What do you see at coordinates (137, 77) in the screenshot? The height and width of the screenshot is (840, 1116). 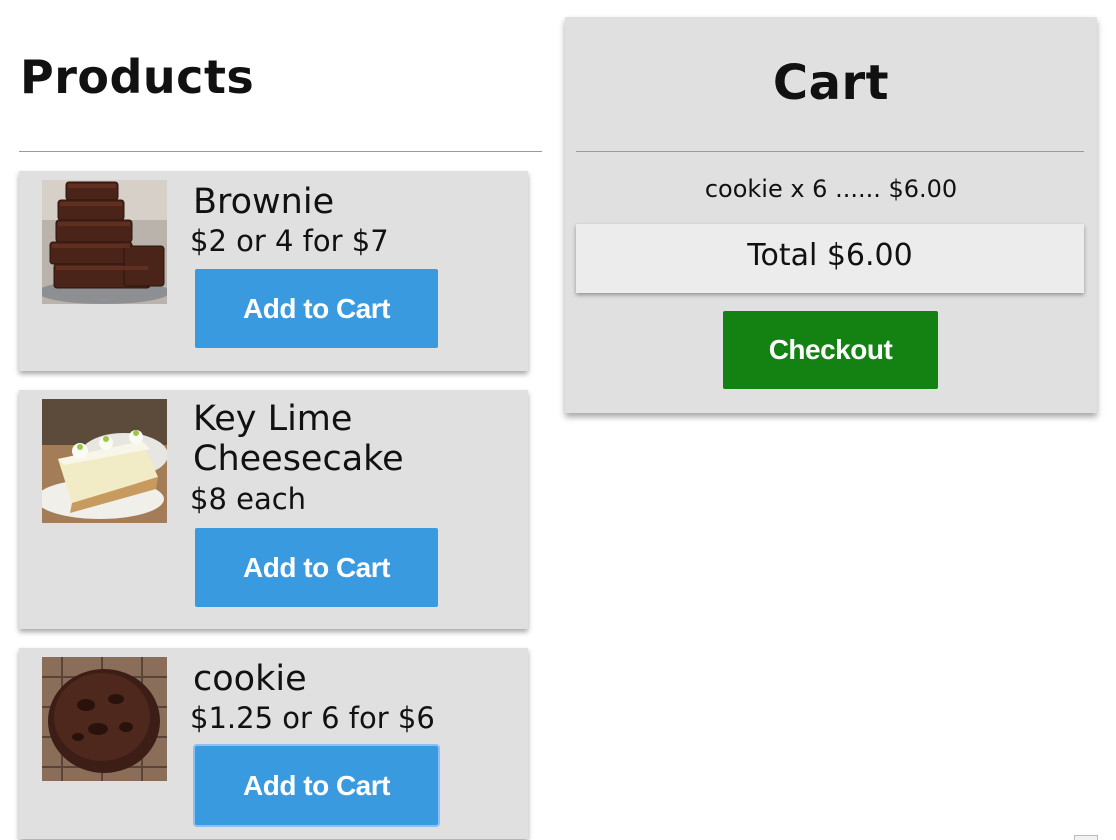 I see `products-title: Products` at bounding box center [137, 77].